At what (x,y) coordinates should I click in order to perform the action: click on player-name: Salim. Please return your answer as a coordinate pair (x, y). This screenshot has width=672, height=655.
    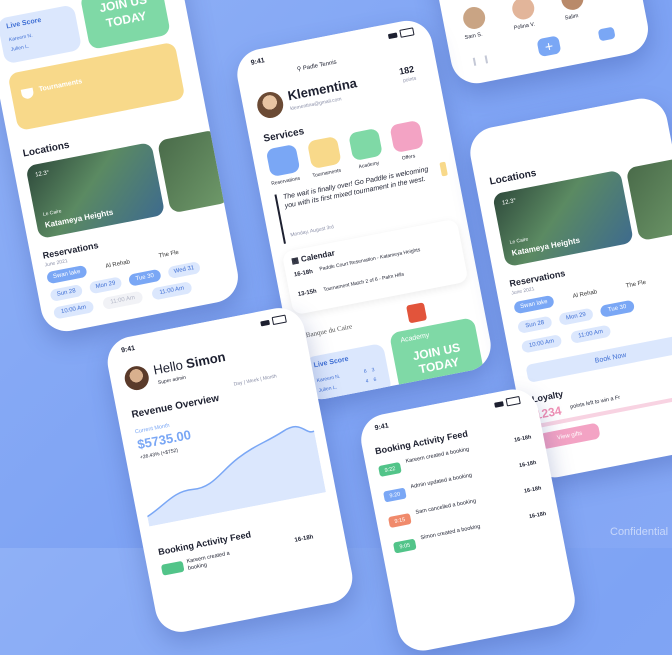
    Looking at the image, I should click on (572, 17).